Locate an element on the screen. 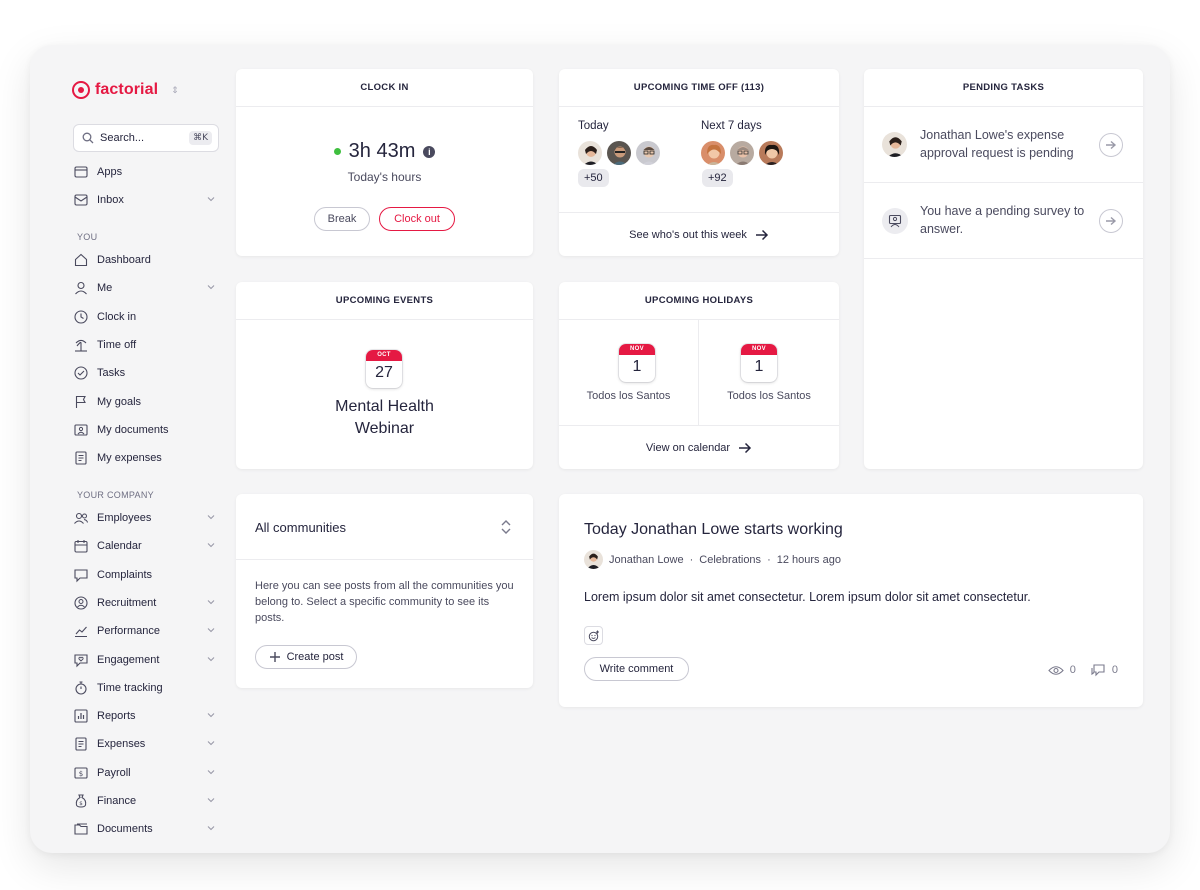 The width and height of the screenshot is (1200, 890). apps-icon is located at coordinates (81, 172).